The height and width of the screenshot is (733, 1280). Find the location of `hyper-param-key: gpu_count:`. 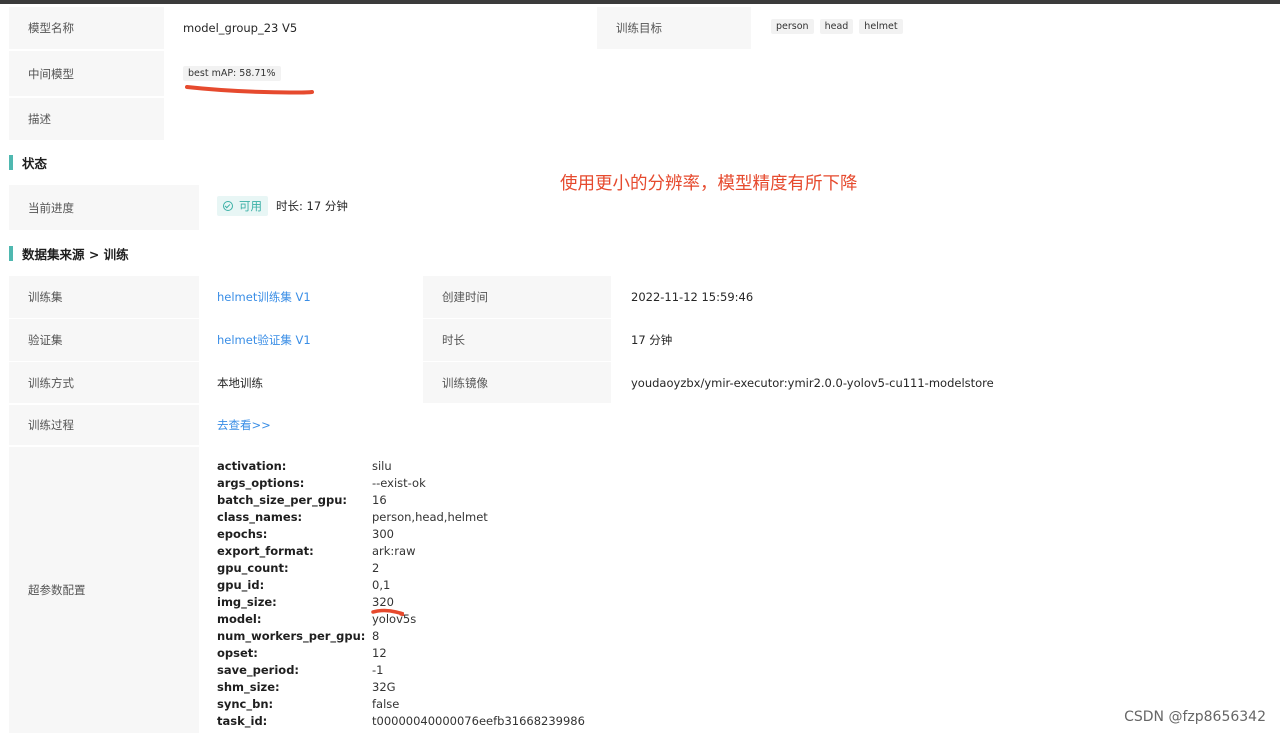

hyper-param-key: gpu_count: is located at coordinates (253, 568).